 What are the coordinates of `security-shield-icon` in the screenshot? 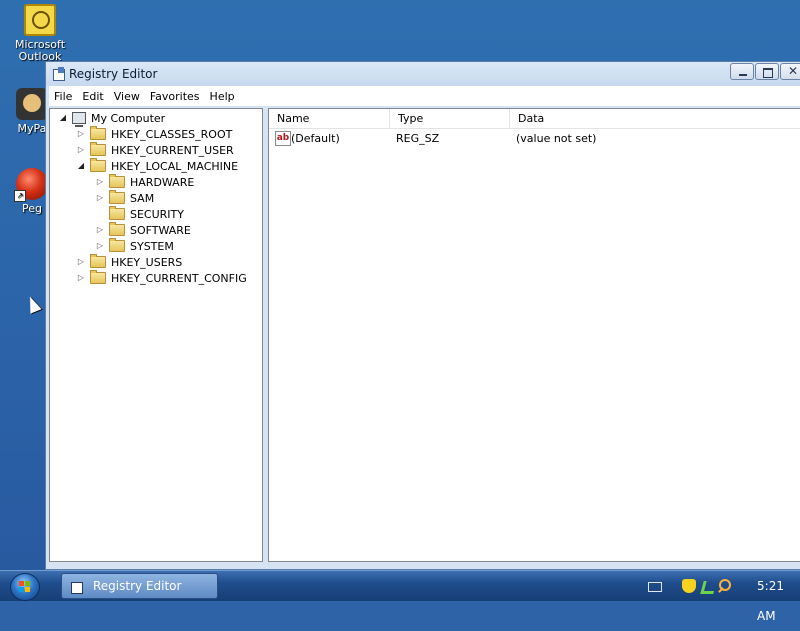 It's located at (689, 586).